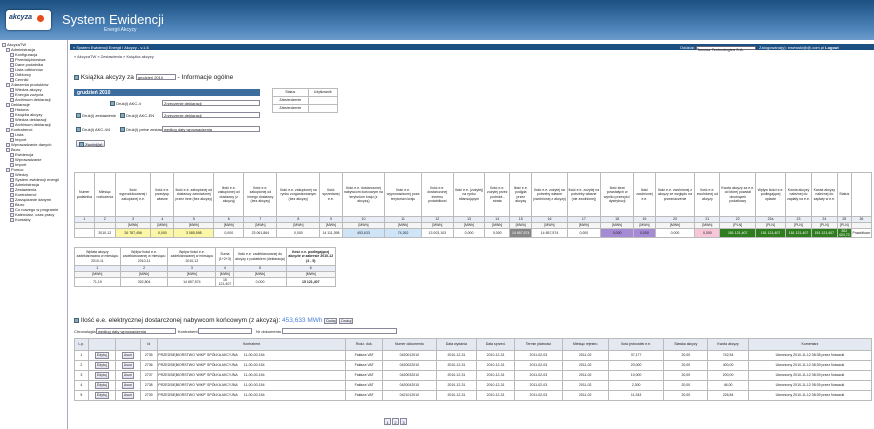 Image resolution: width=874 pixels, height=429 pixels. I want to click on table-cell: 453,633, so click(363, 233).